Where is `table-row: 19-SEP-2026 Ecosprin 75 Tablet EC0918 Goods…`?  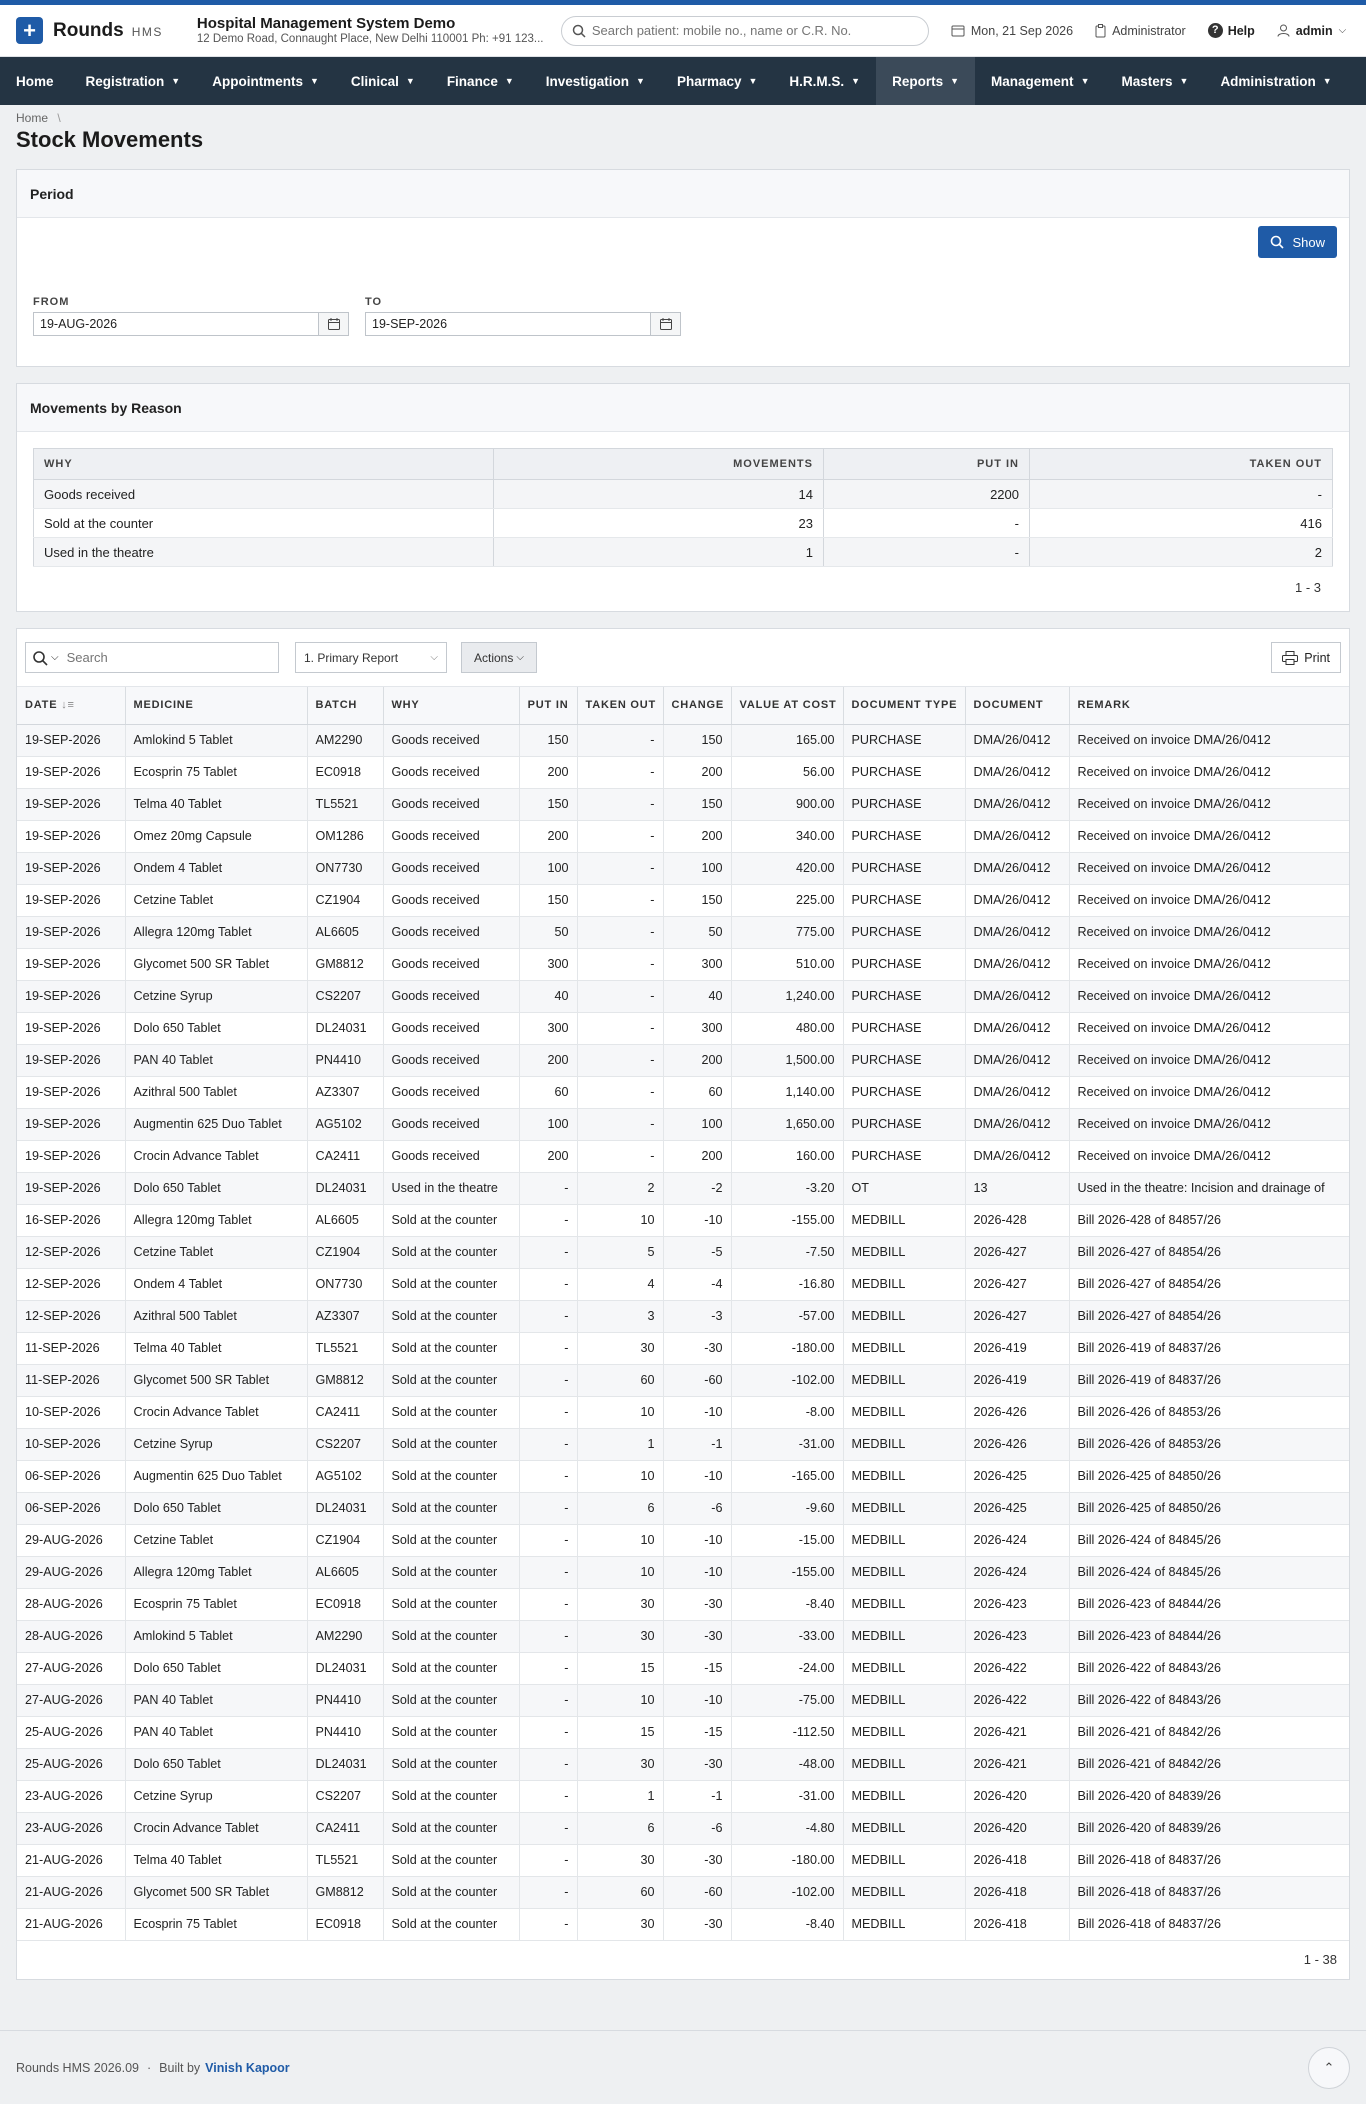
table-row: 19-SEP-2026 Ecosprin 75 Tablet EC0918 Goods… is located at coordinates (683, 772).